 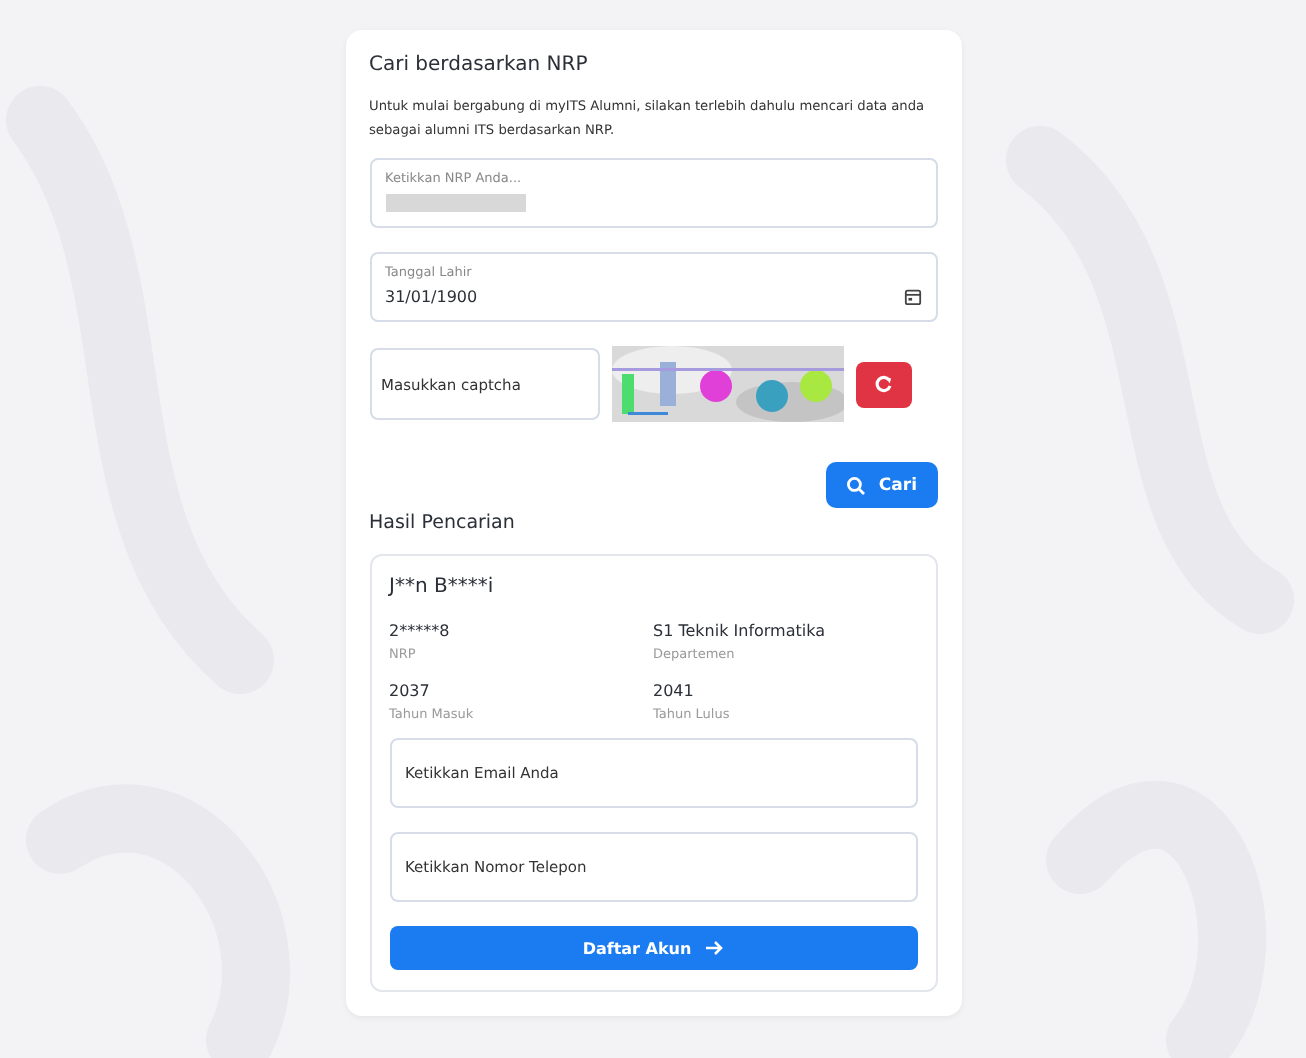 What do you see at coordinates (740, 631) in the screenshot?
I see `info-value: S1 Teknik Informatika` at bounding box center [740, 631].